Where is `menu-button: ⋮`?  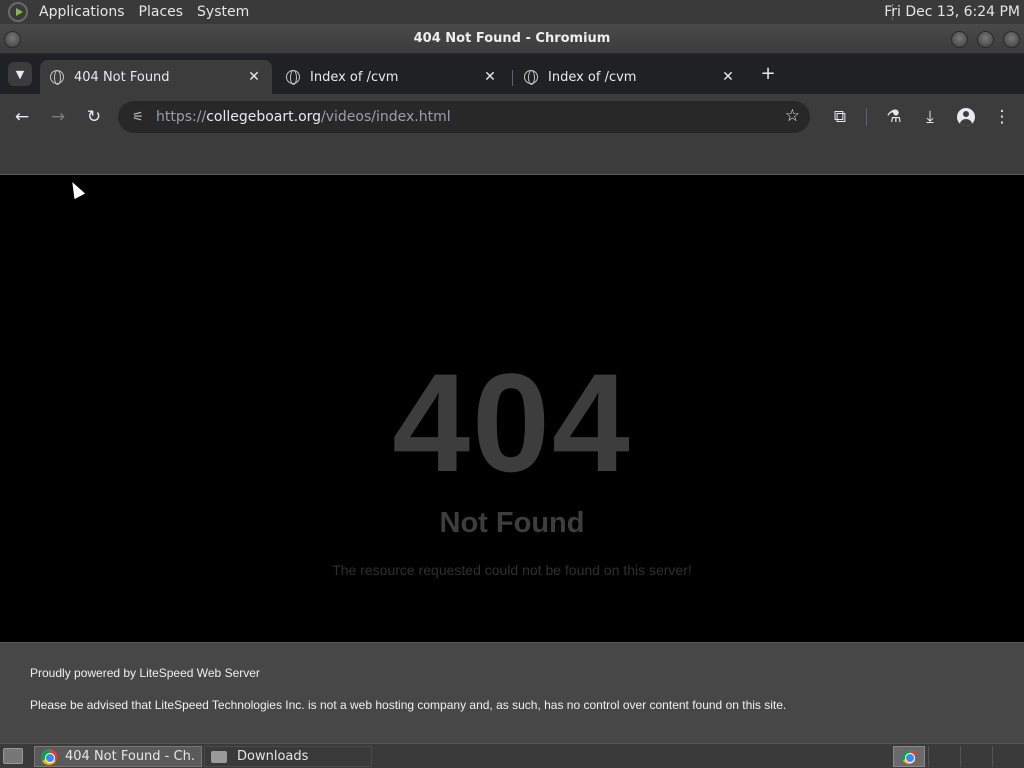 menu-button: ⋮ is located at coordinates (1002, 117).